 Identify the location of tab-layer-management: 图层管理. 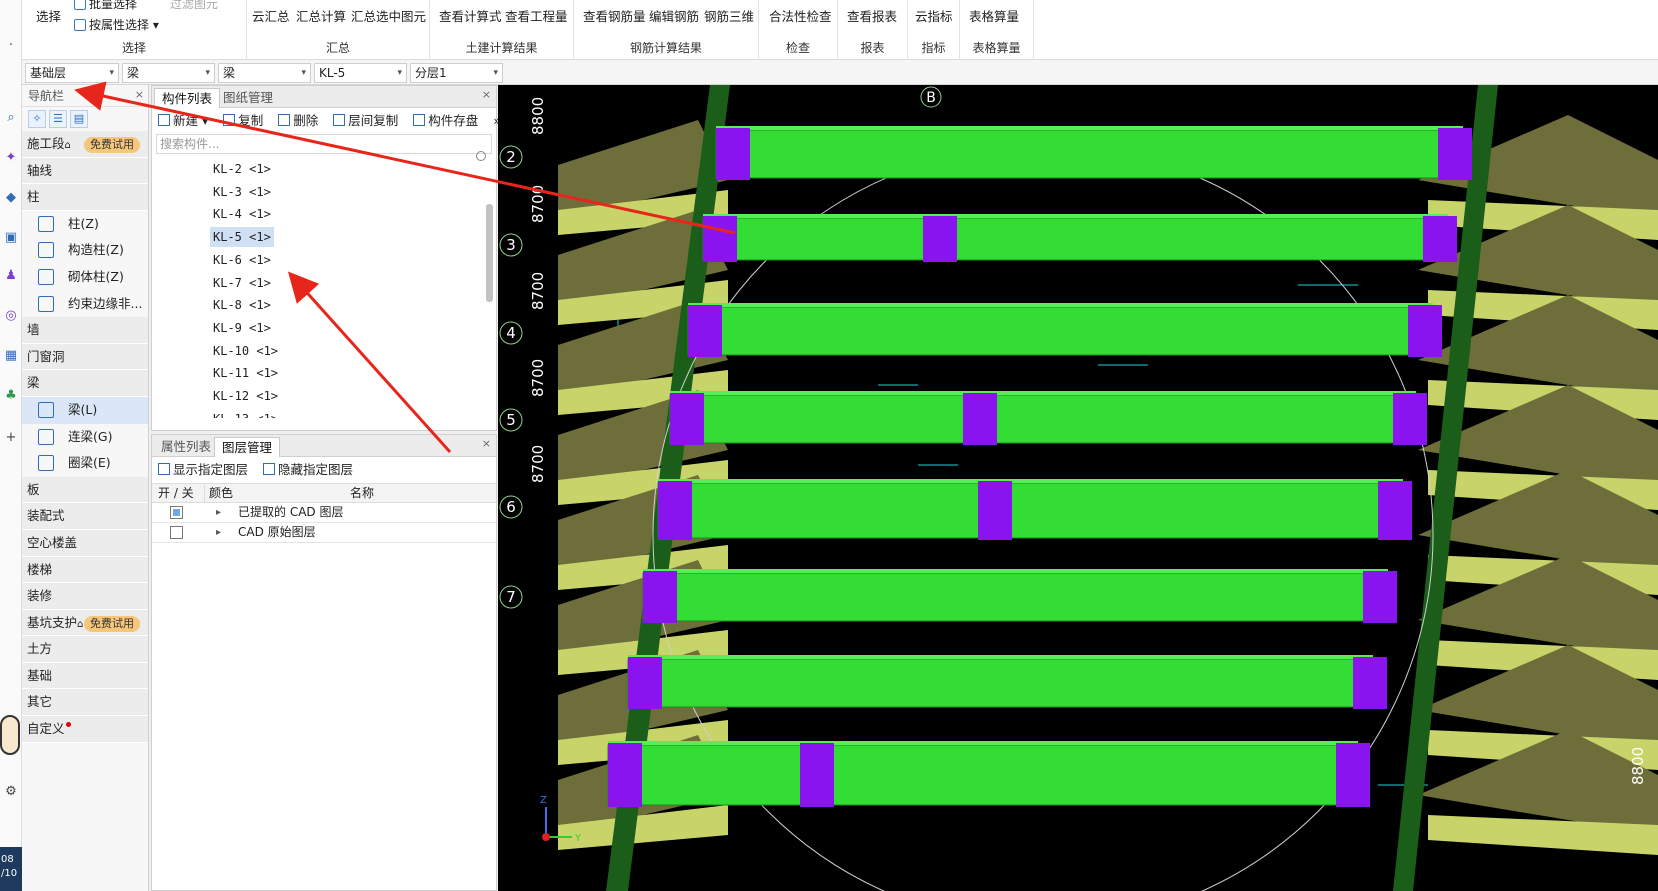
(247, 447).